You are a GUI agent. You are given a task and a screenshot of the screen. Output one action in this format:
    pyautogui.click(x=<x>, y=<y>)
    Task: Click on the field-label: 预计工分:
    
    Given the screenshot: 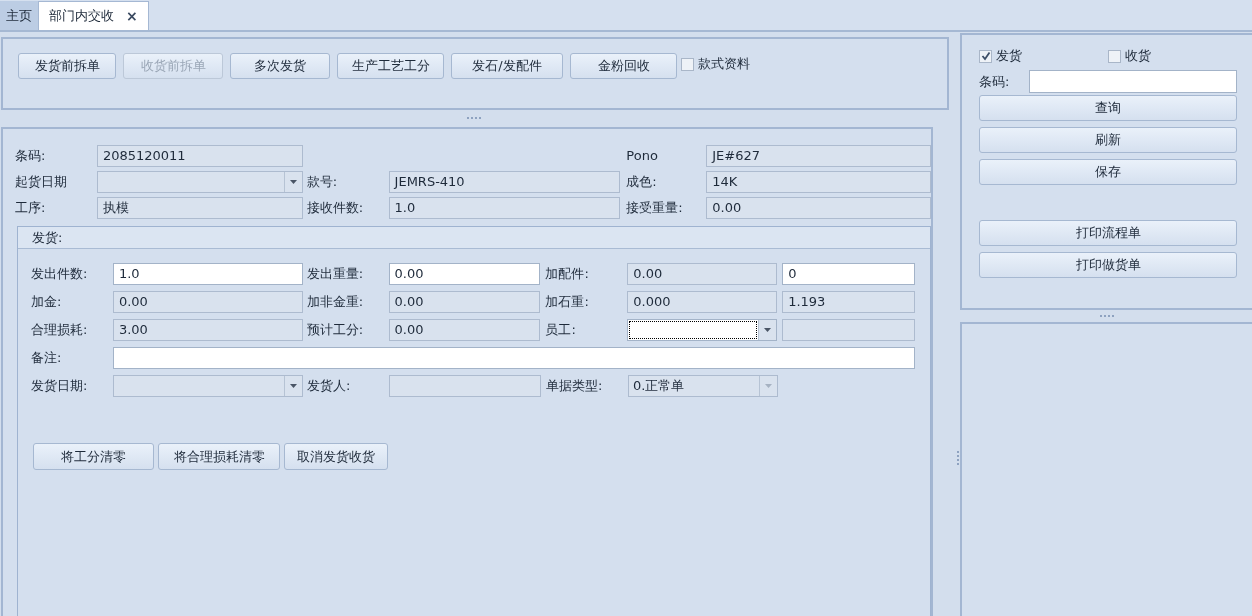 What is the action you would take?
    pyautogui.click(x=335, y=330)
    